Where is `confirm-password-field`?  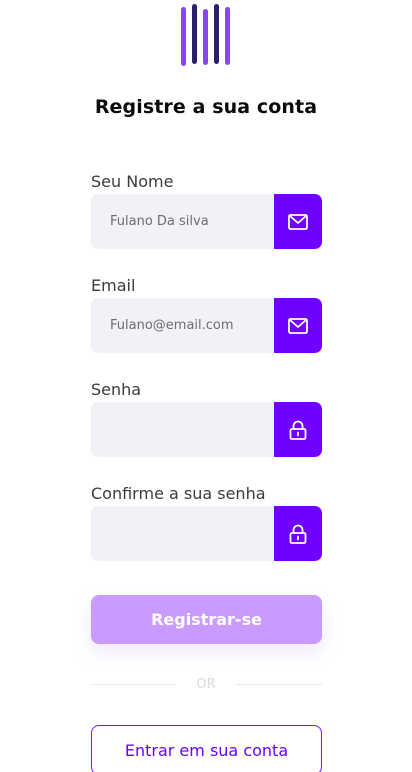 confirm-password-field is located at coordinates (206, 533).